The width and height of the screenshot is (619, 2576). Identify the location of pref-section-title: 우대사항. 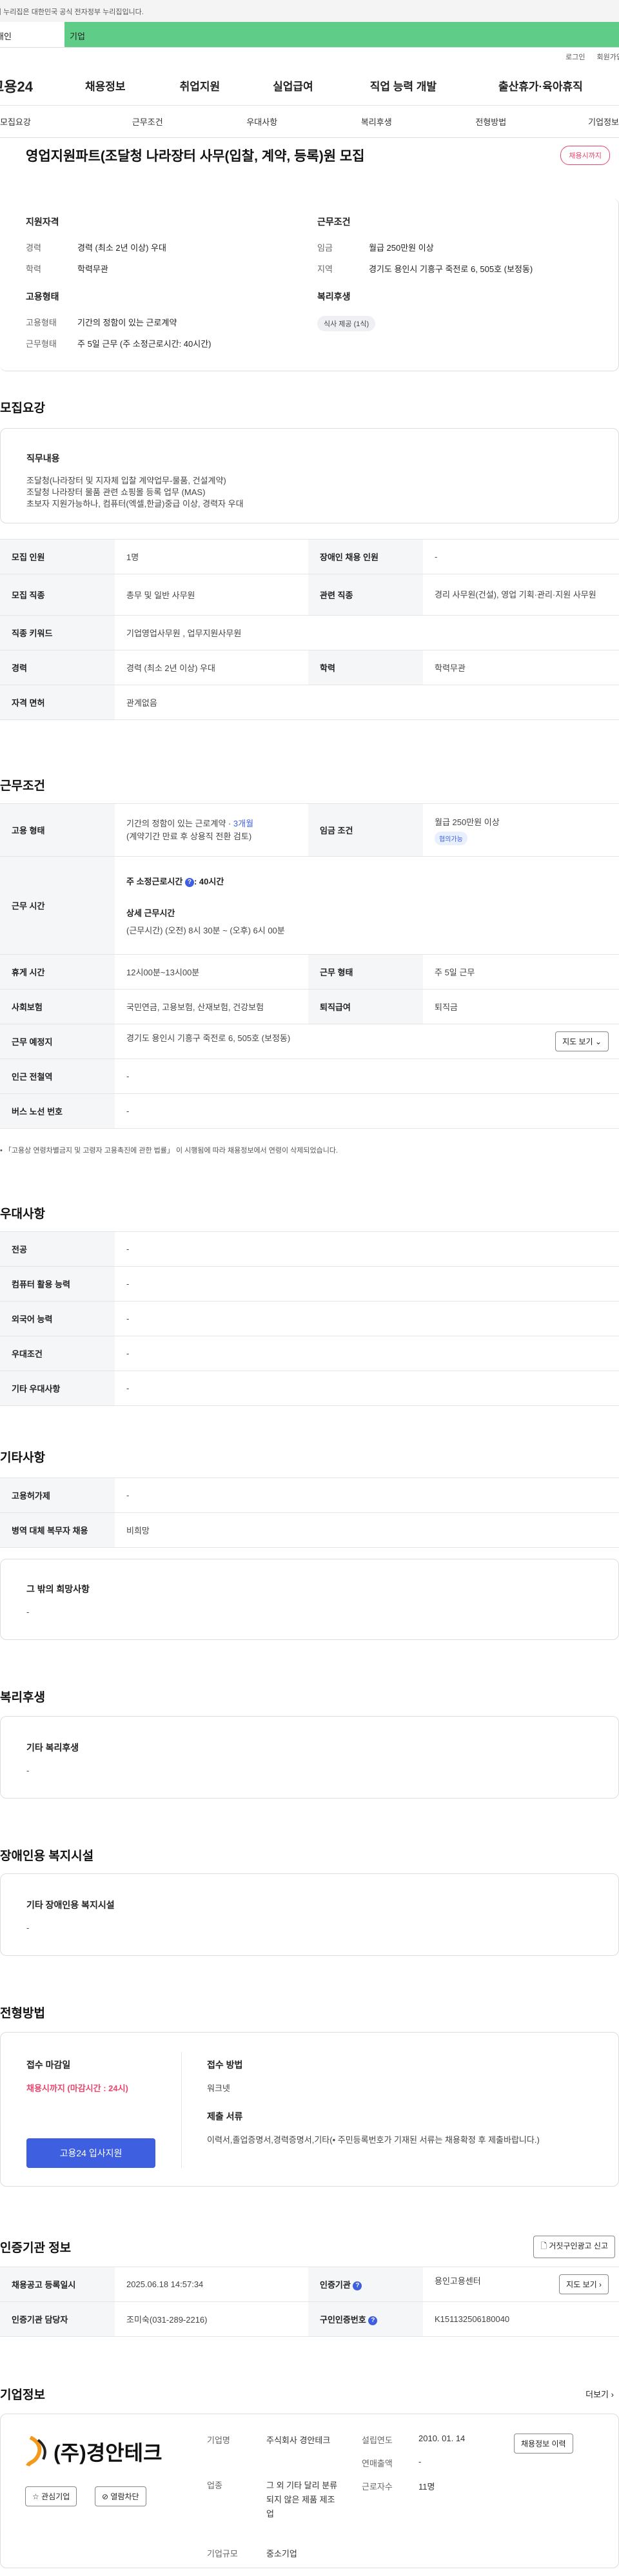
(22, 1214).